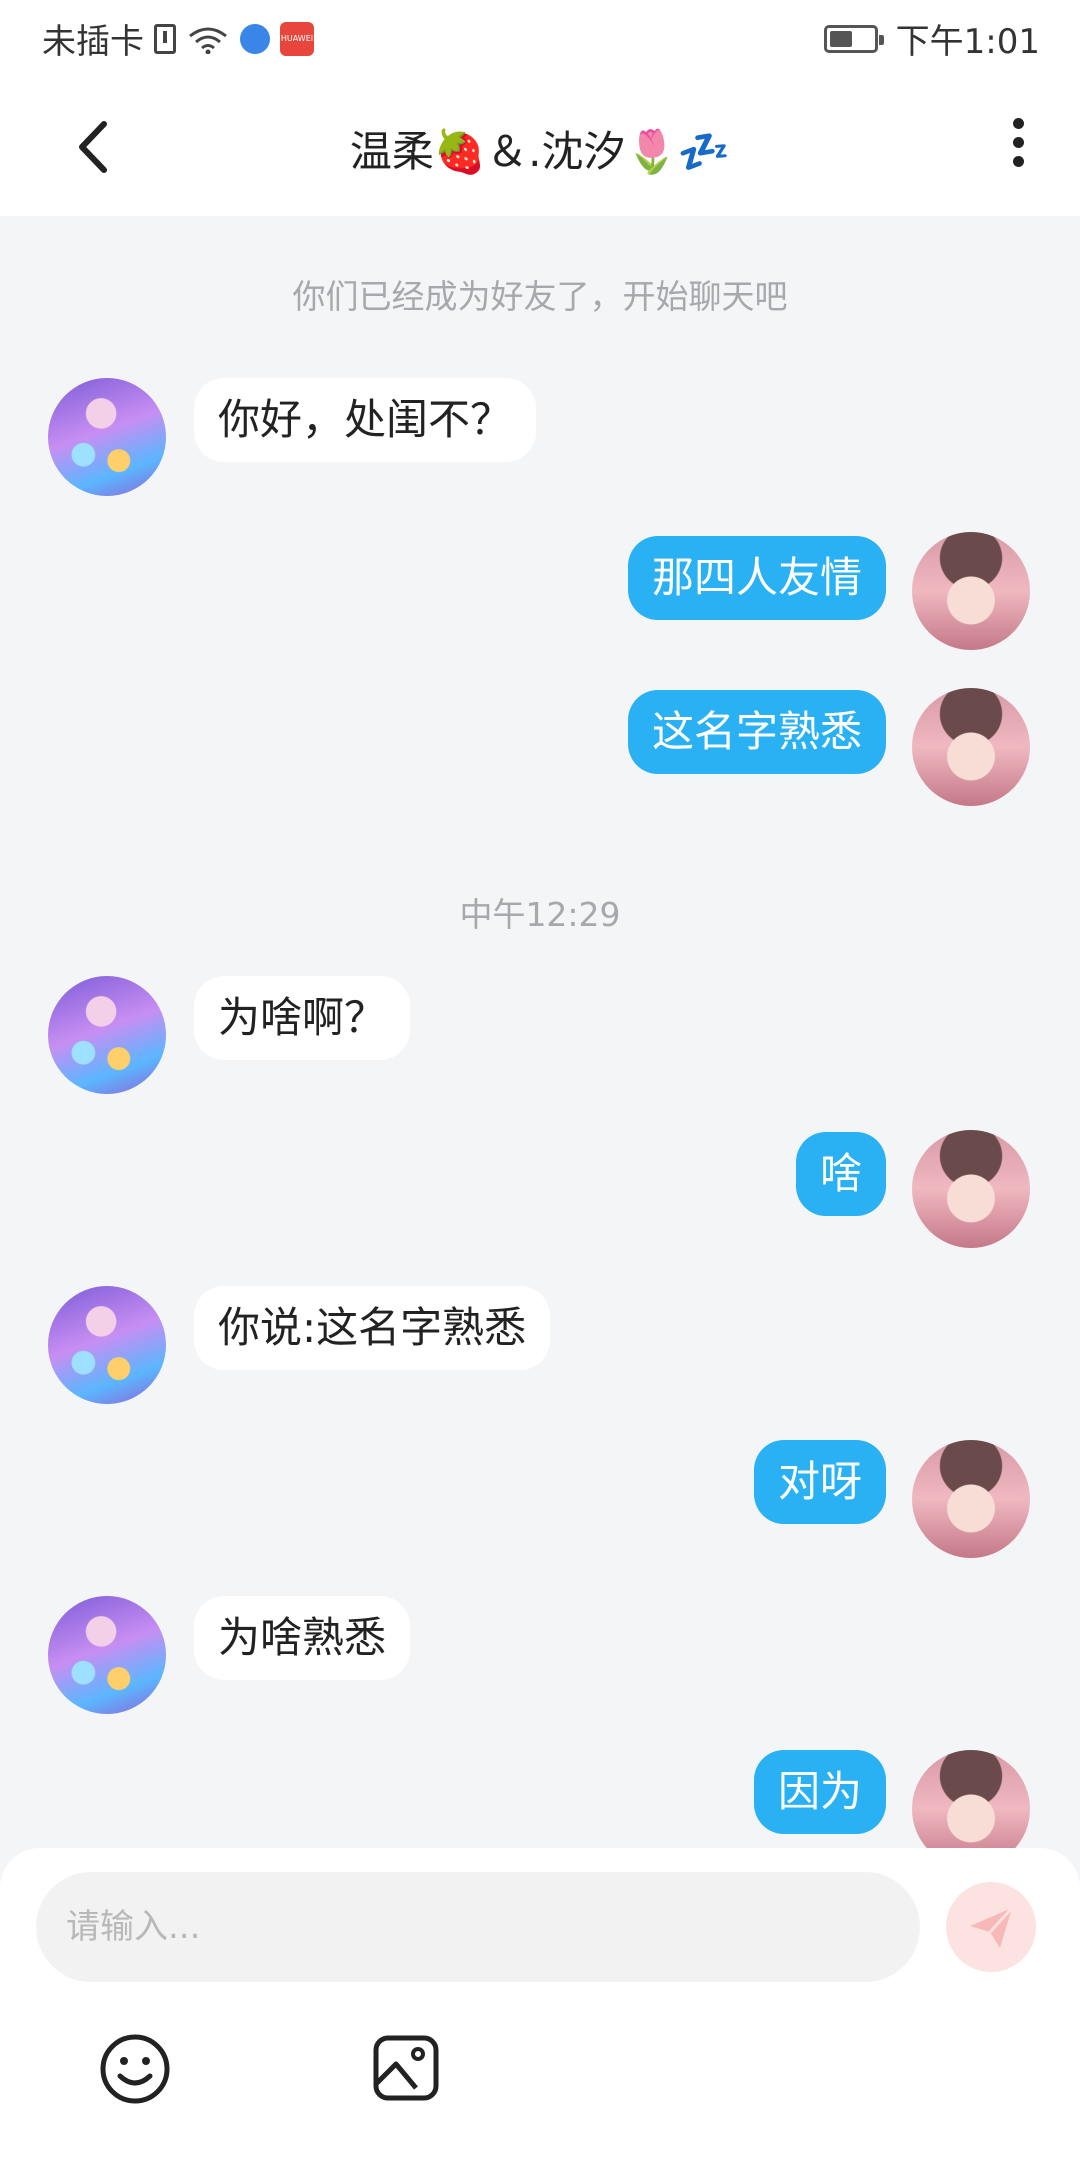  I want to click on chat-title: 温柔🍓＆.沈汐🌷💤, so click(540, 151).